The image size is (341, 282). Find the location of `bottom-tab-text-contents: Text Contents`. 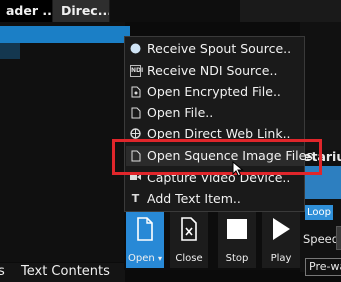

bottom-tab-text-contents: Text Contents is located at coordinates (65, 271).